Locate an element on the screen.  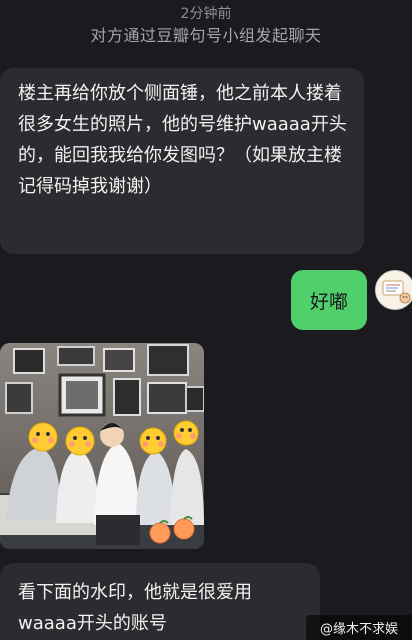
system-notice: 对方通过豆瓣句号小组发起聊天 is located at coordinates (206, 35).